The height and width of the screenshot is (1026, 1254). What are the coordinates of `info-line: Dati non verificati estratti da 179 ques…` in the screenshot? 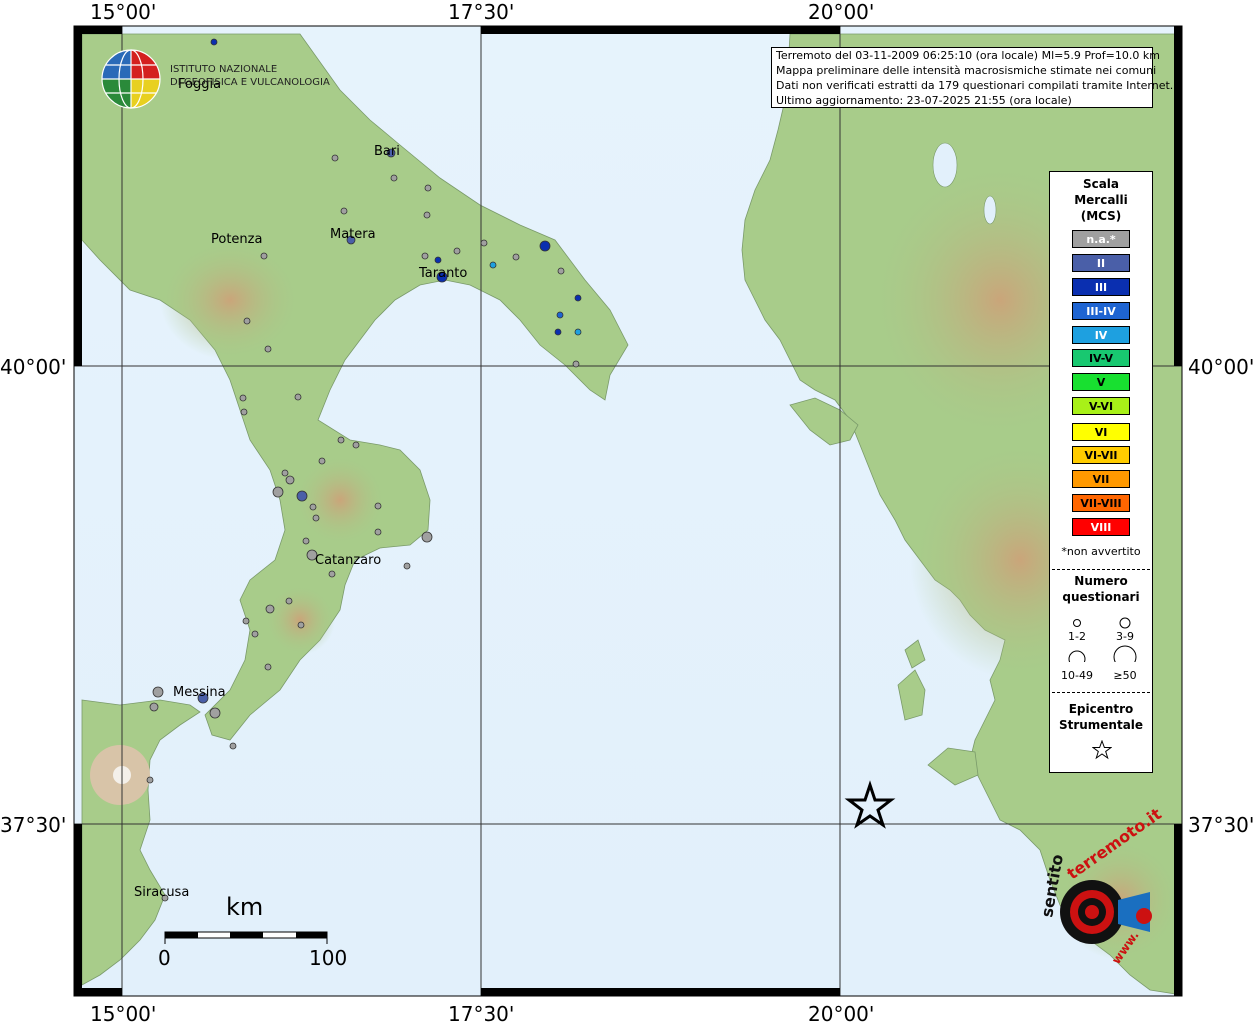 It's located at (975, 85).